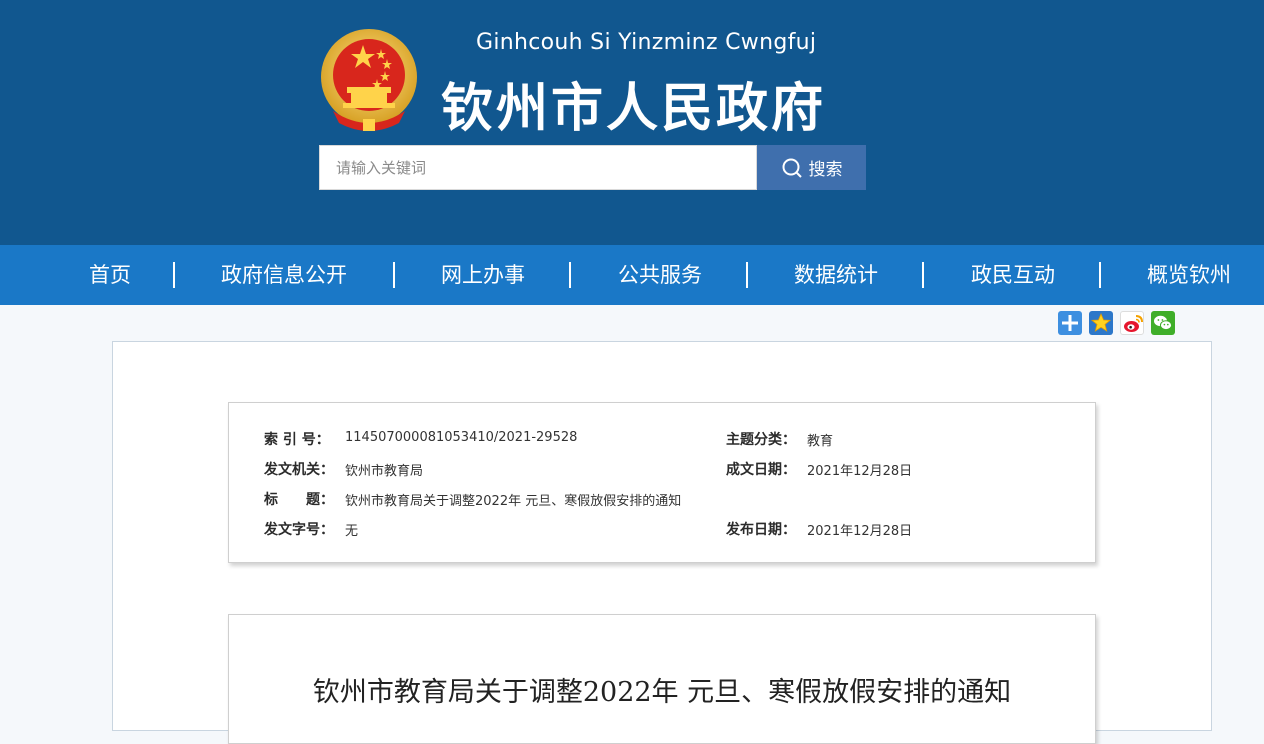 The image size is (1264, 744). What do you see at coordinates (1189, 275) in the screenshot?
I see `nav-item-overview: 概览钦州` at bounding box center [1189, 275].